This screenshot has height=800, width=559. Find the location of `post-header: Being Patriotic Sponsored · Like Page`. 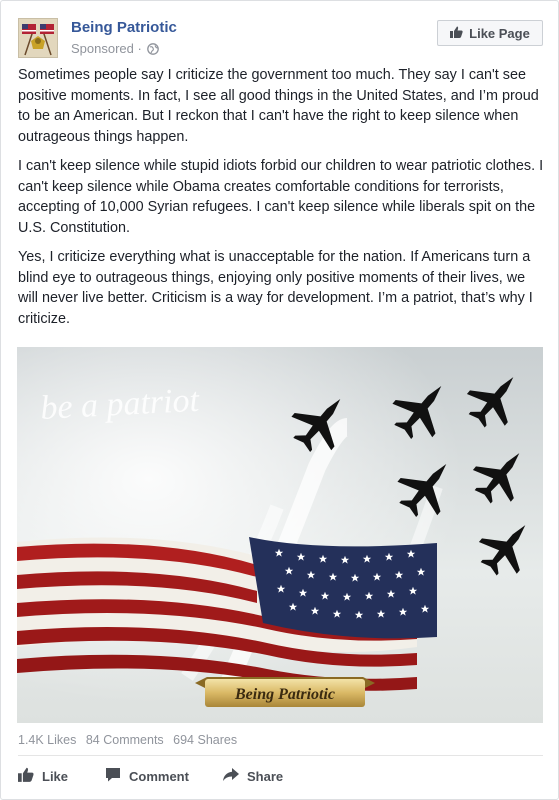

post-header: Being Patriotic Sponsored · Like Page is located at coordinates (280, 38).